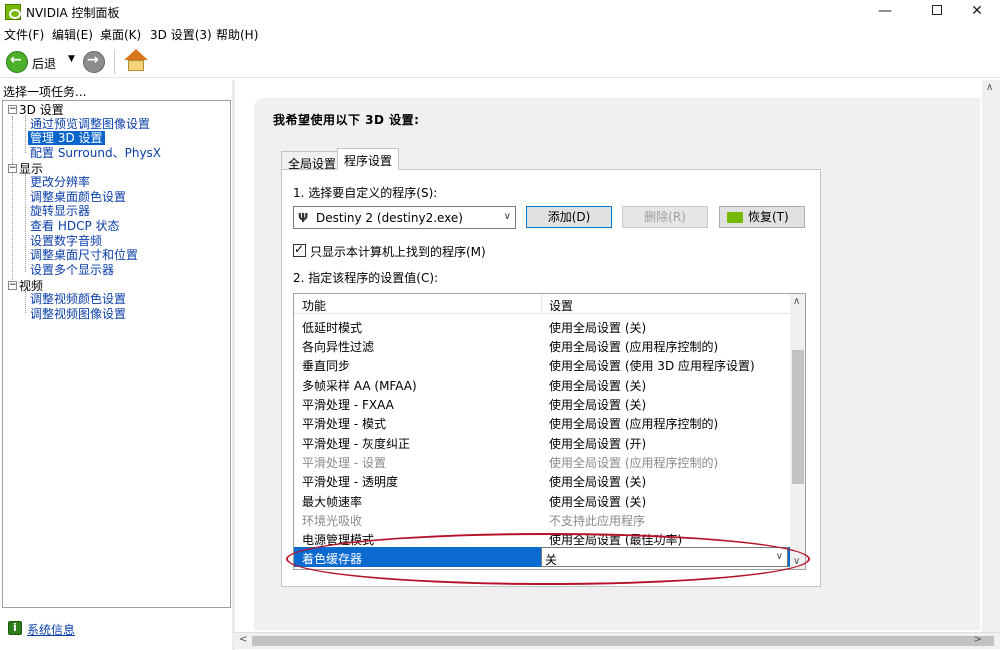  I want to click on settings-list-header: 功能 设置, so click(542, 304).